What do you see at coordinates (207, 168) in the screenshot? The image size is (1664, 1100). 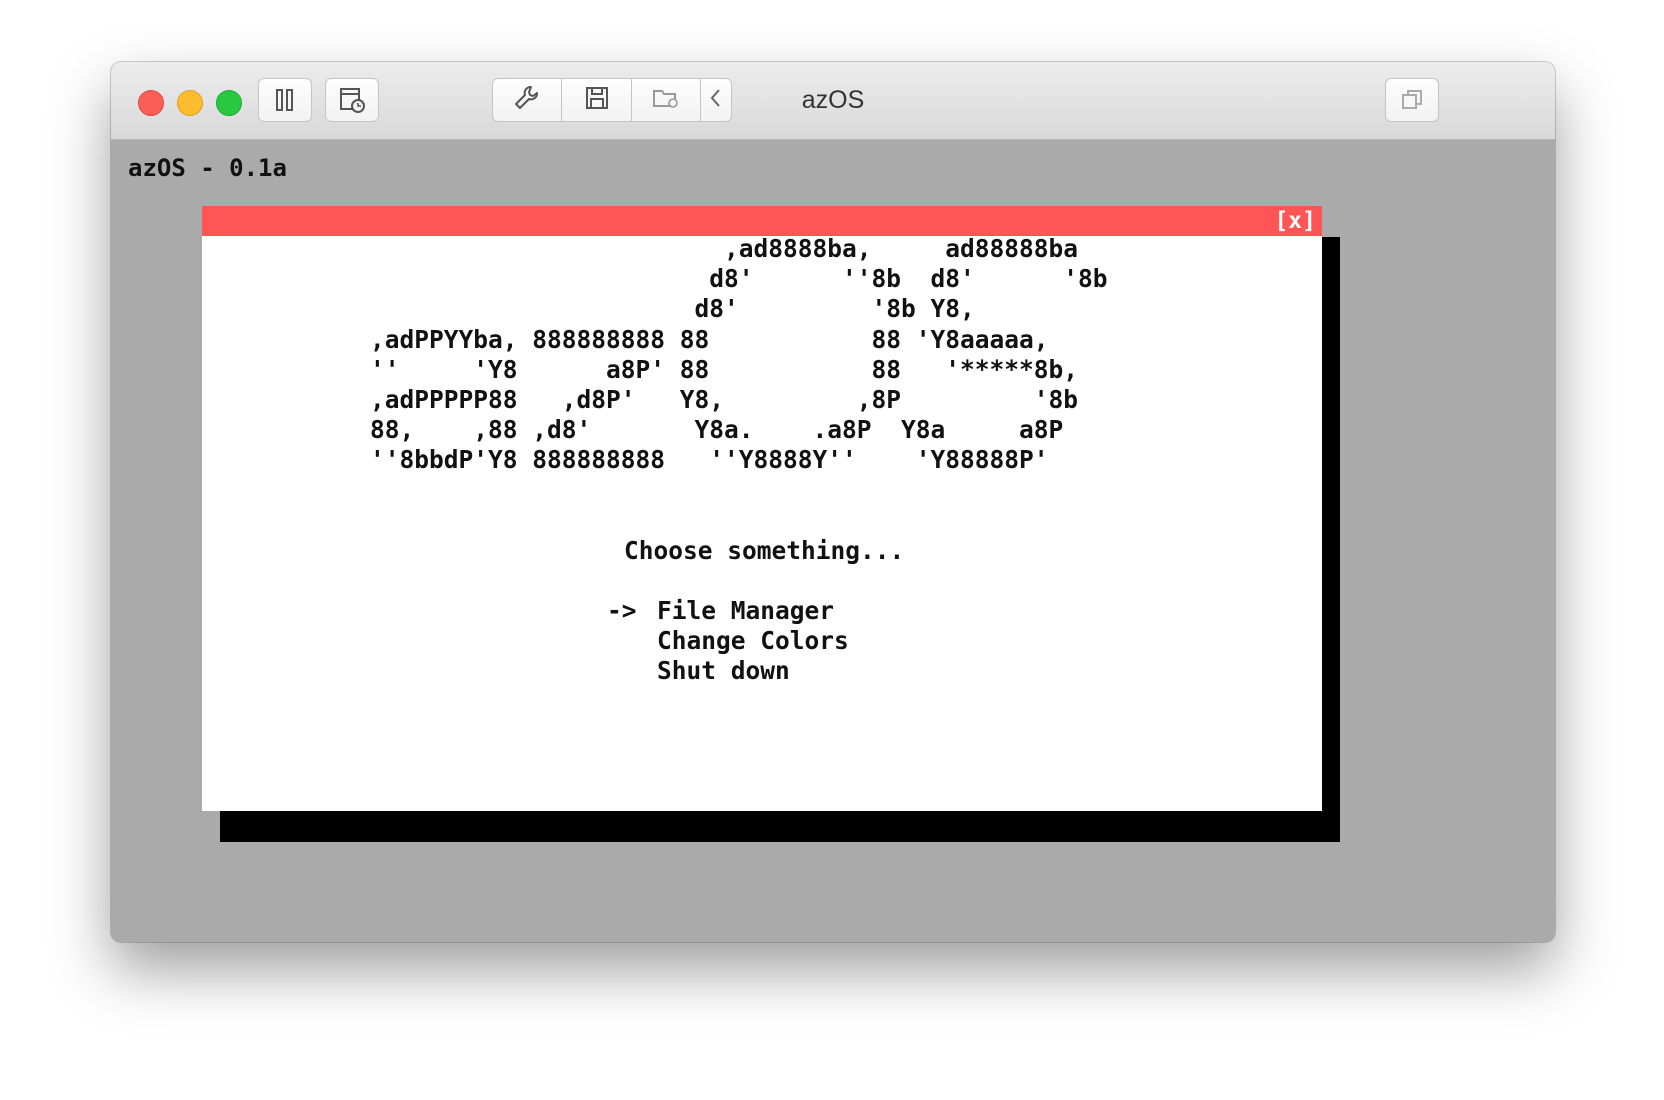 I see `os-version-label: azOS - 0.1a` at bounding box center [207, 168].